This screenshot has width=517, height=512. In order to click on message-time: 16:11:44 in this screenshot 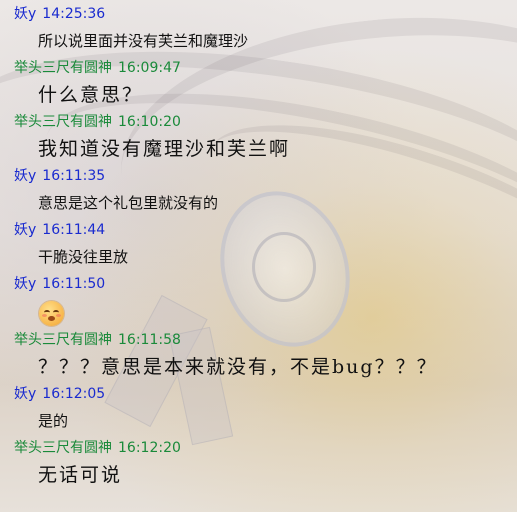, I will do `click(74, 230)`.